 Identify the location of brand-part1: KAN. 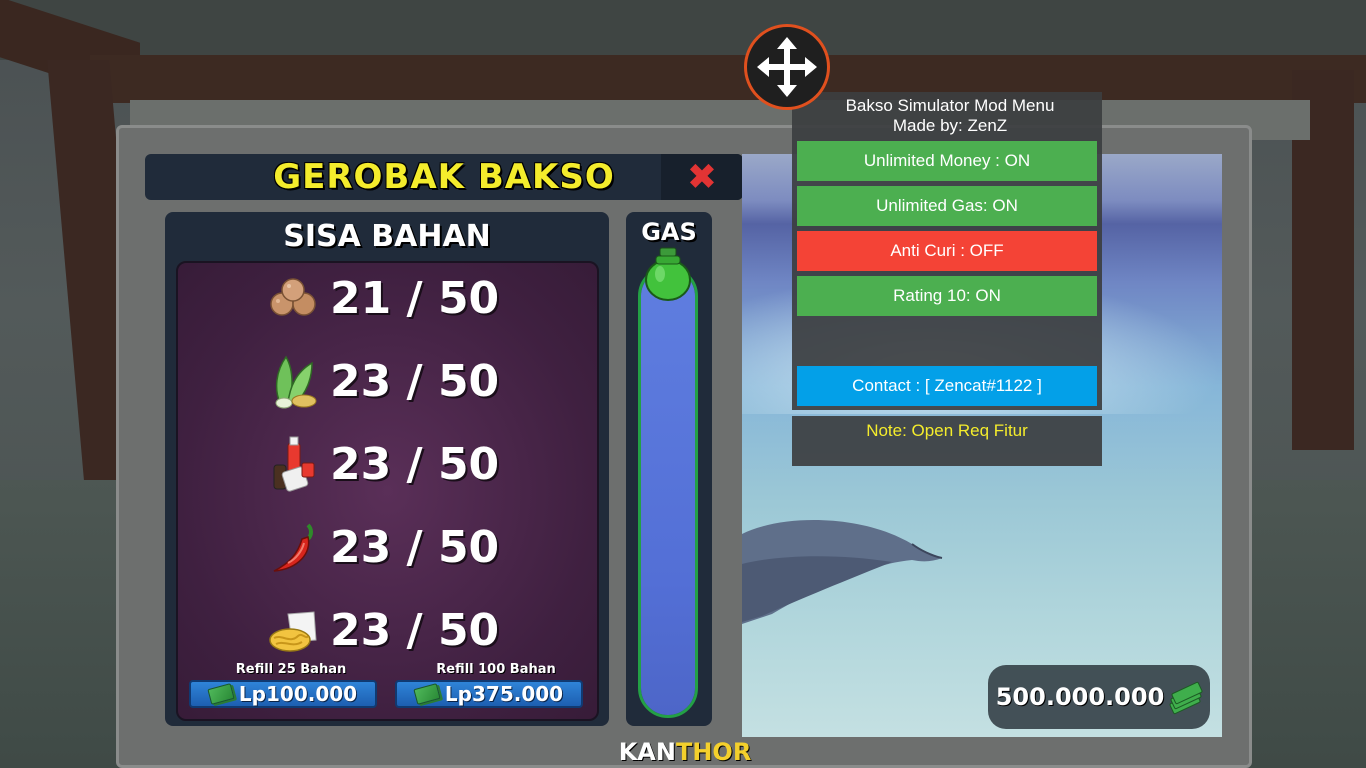
(647, 752).